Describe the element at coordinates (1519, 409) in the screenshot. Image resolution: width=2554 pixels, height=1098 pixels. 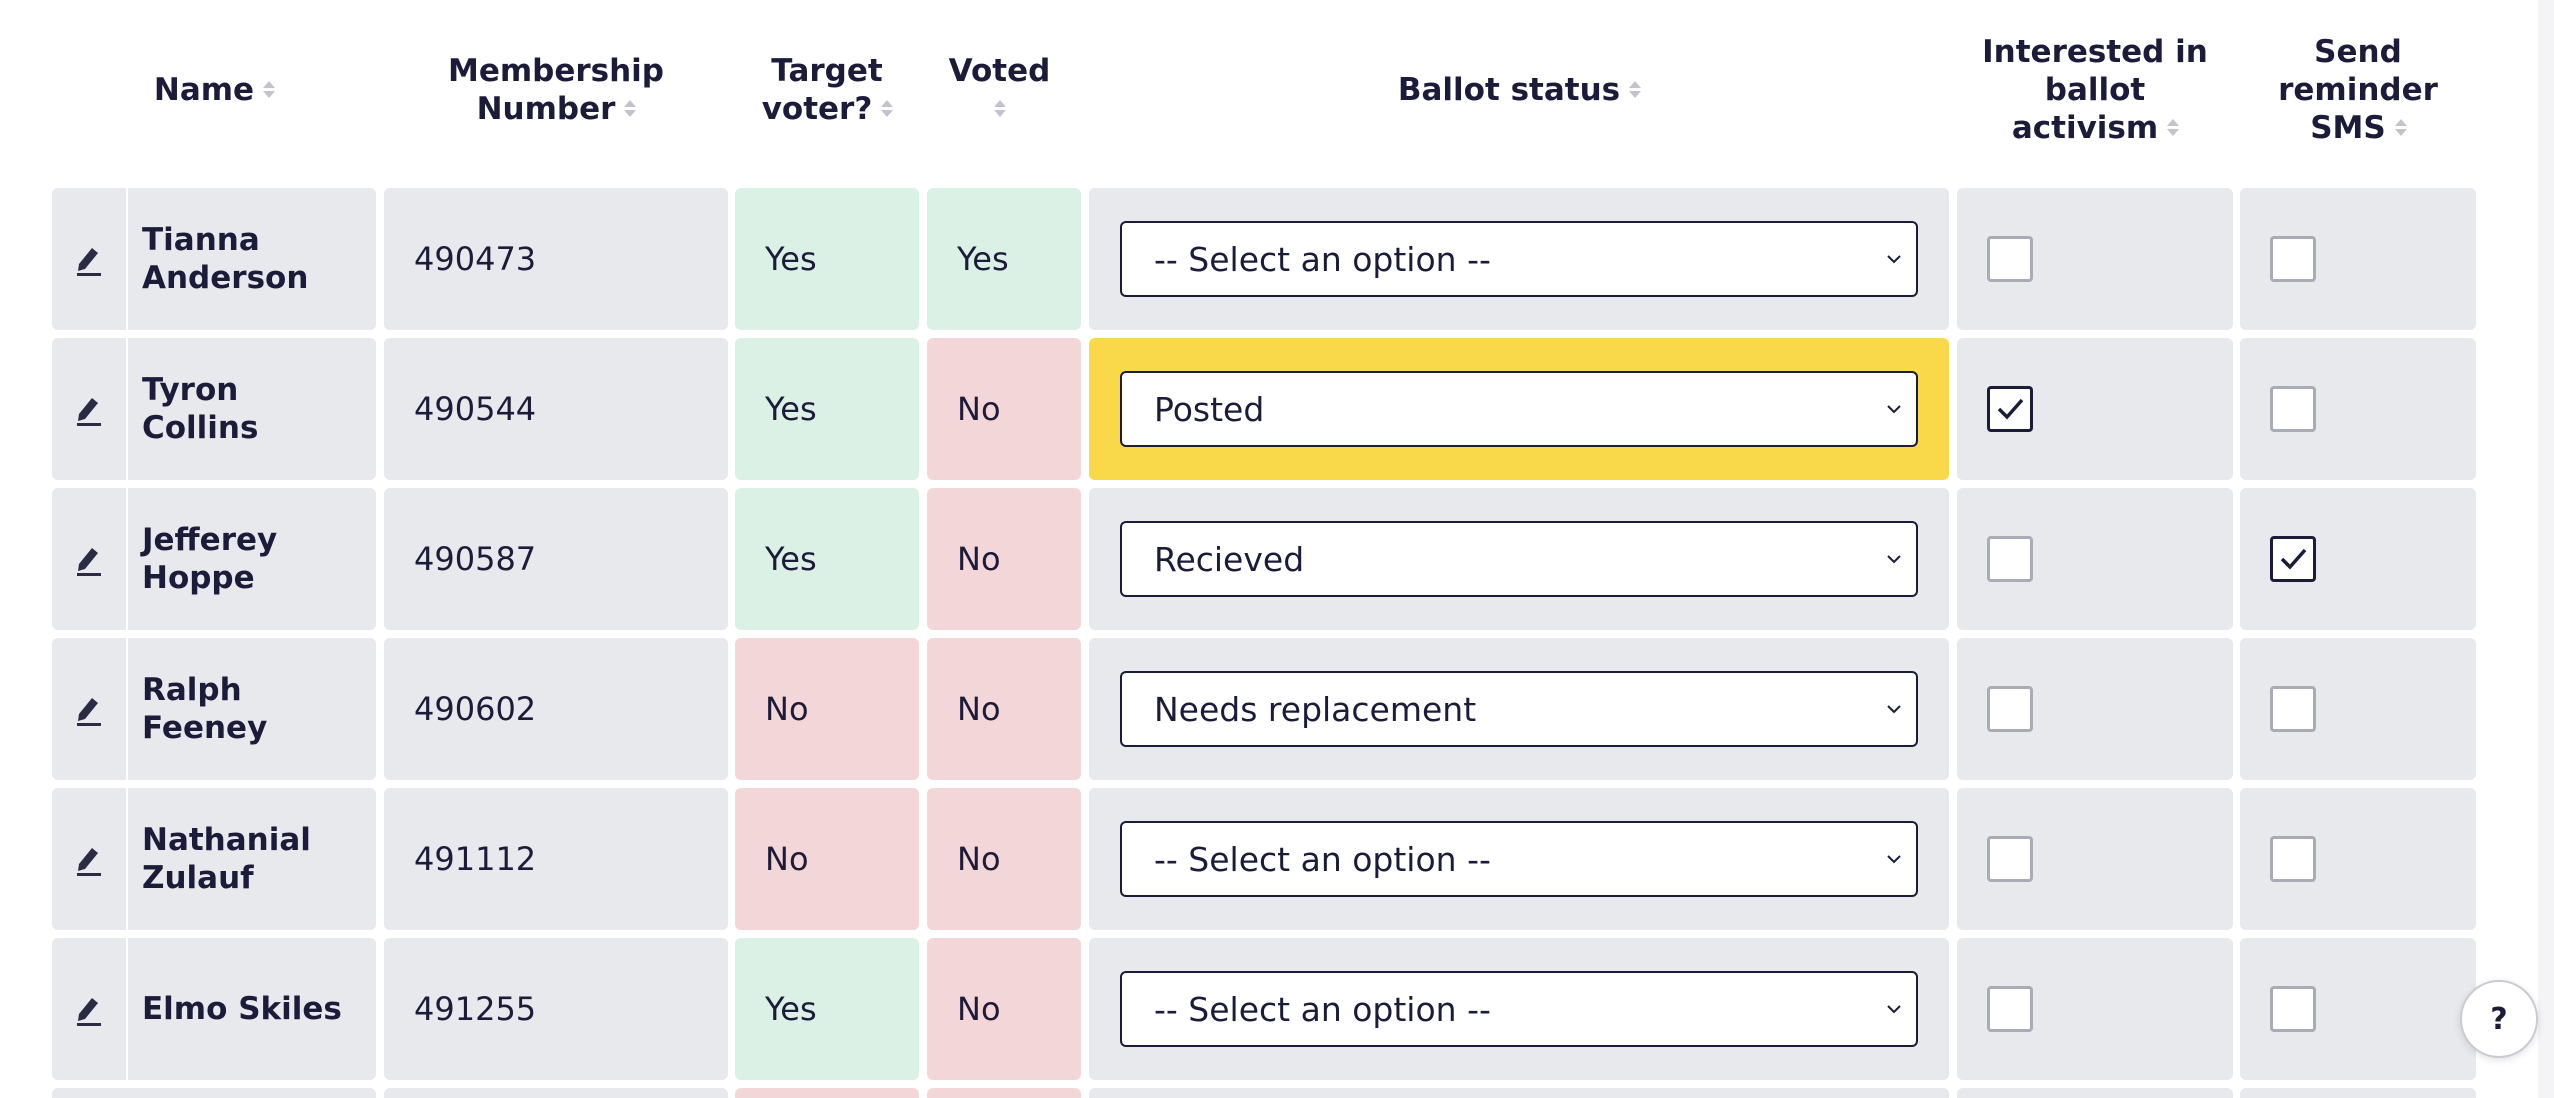
I see `ballot-status-select: Posted` at that location.